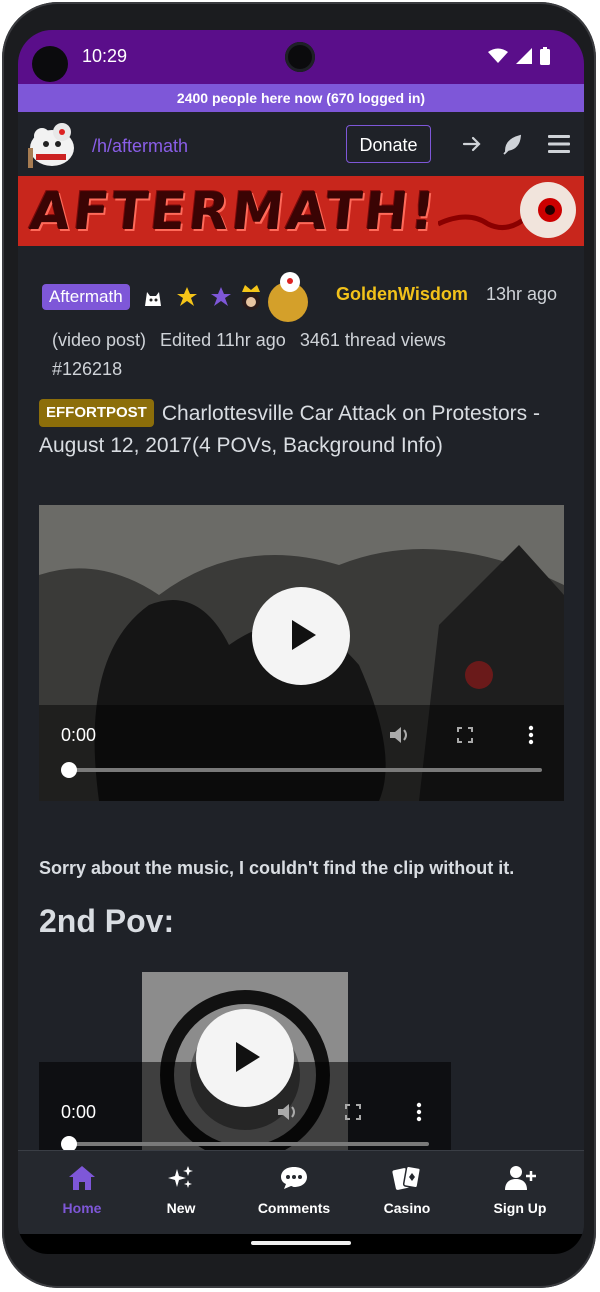 The image size is (600, 1292). I want to click on nav-new: New, so click(181, 1190).